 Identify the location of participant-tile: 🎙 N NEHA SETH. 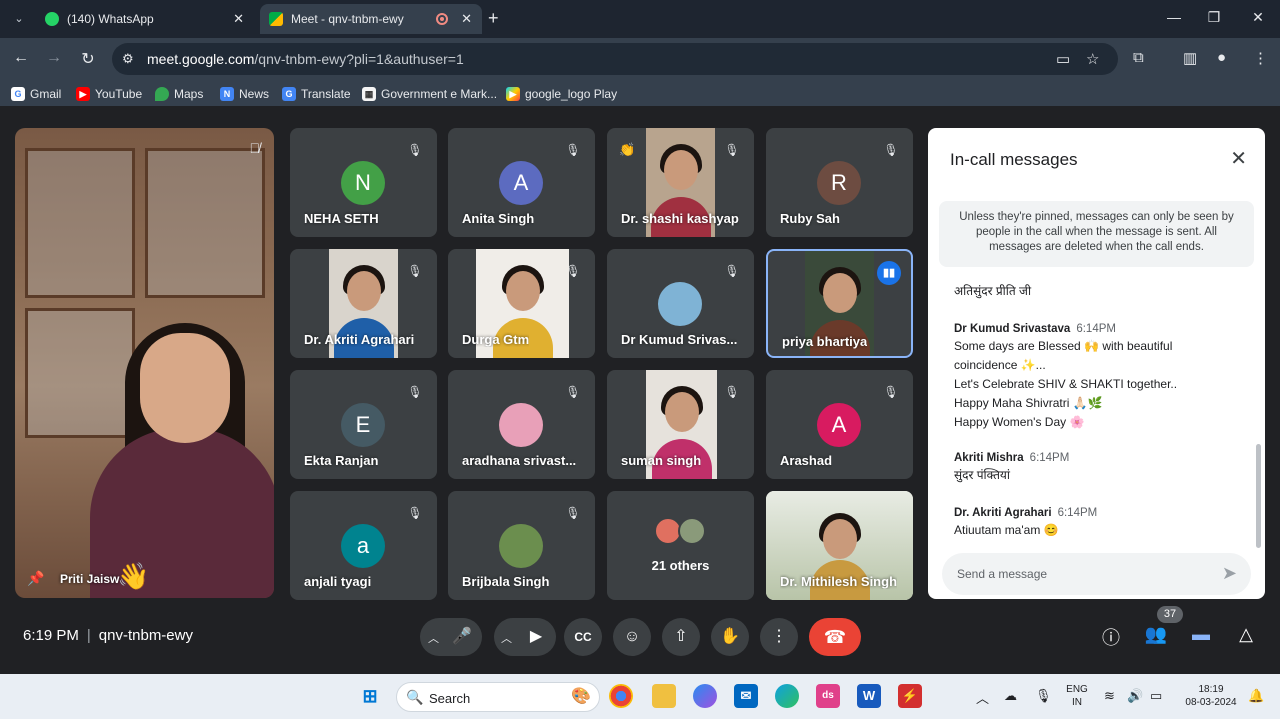
(363, 182).